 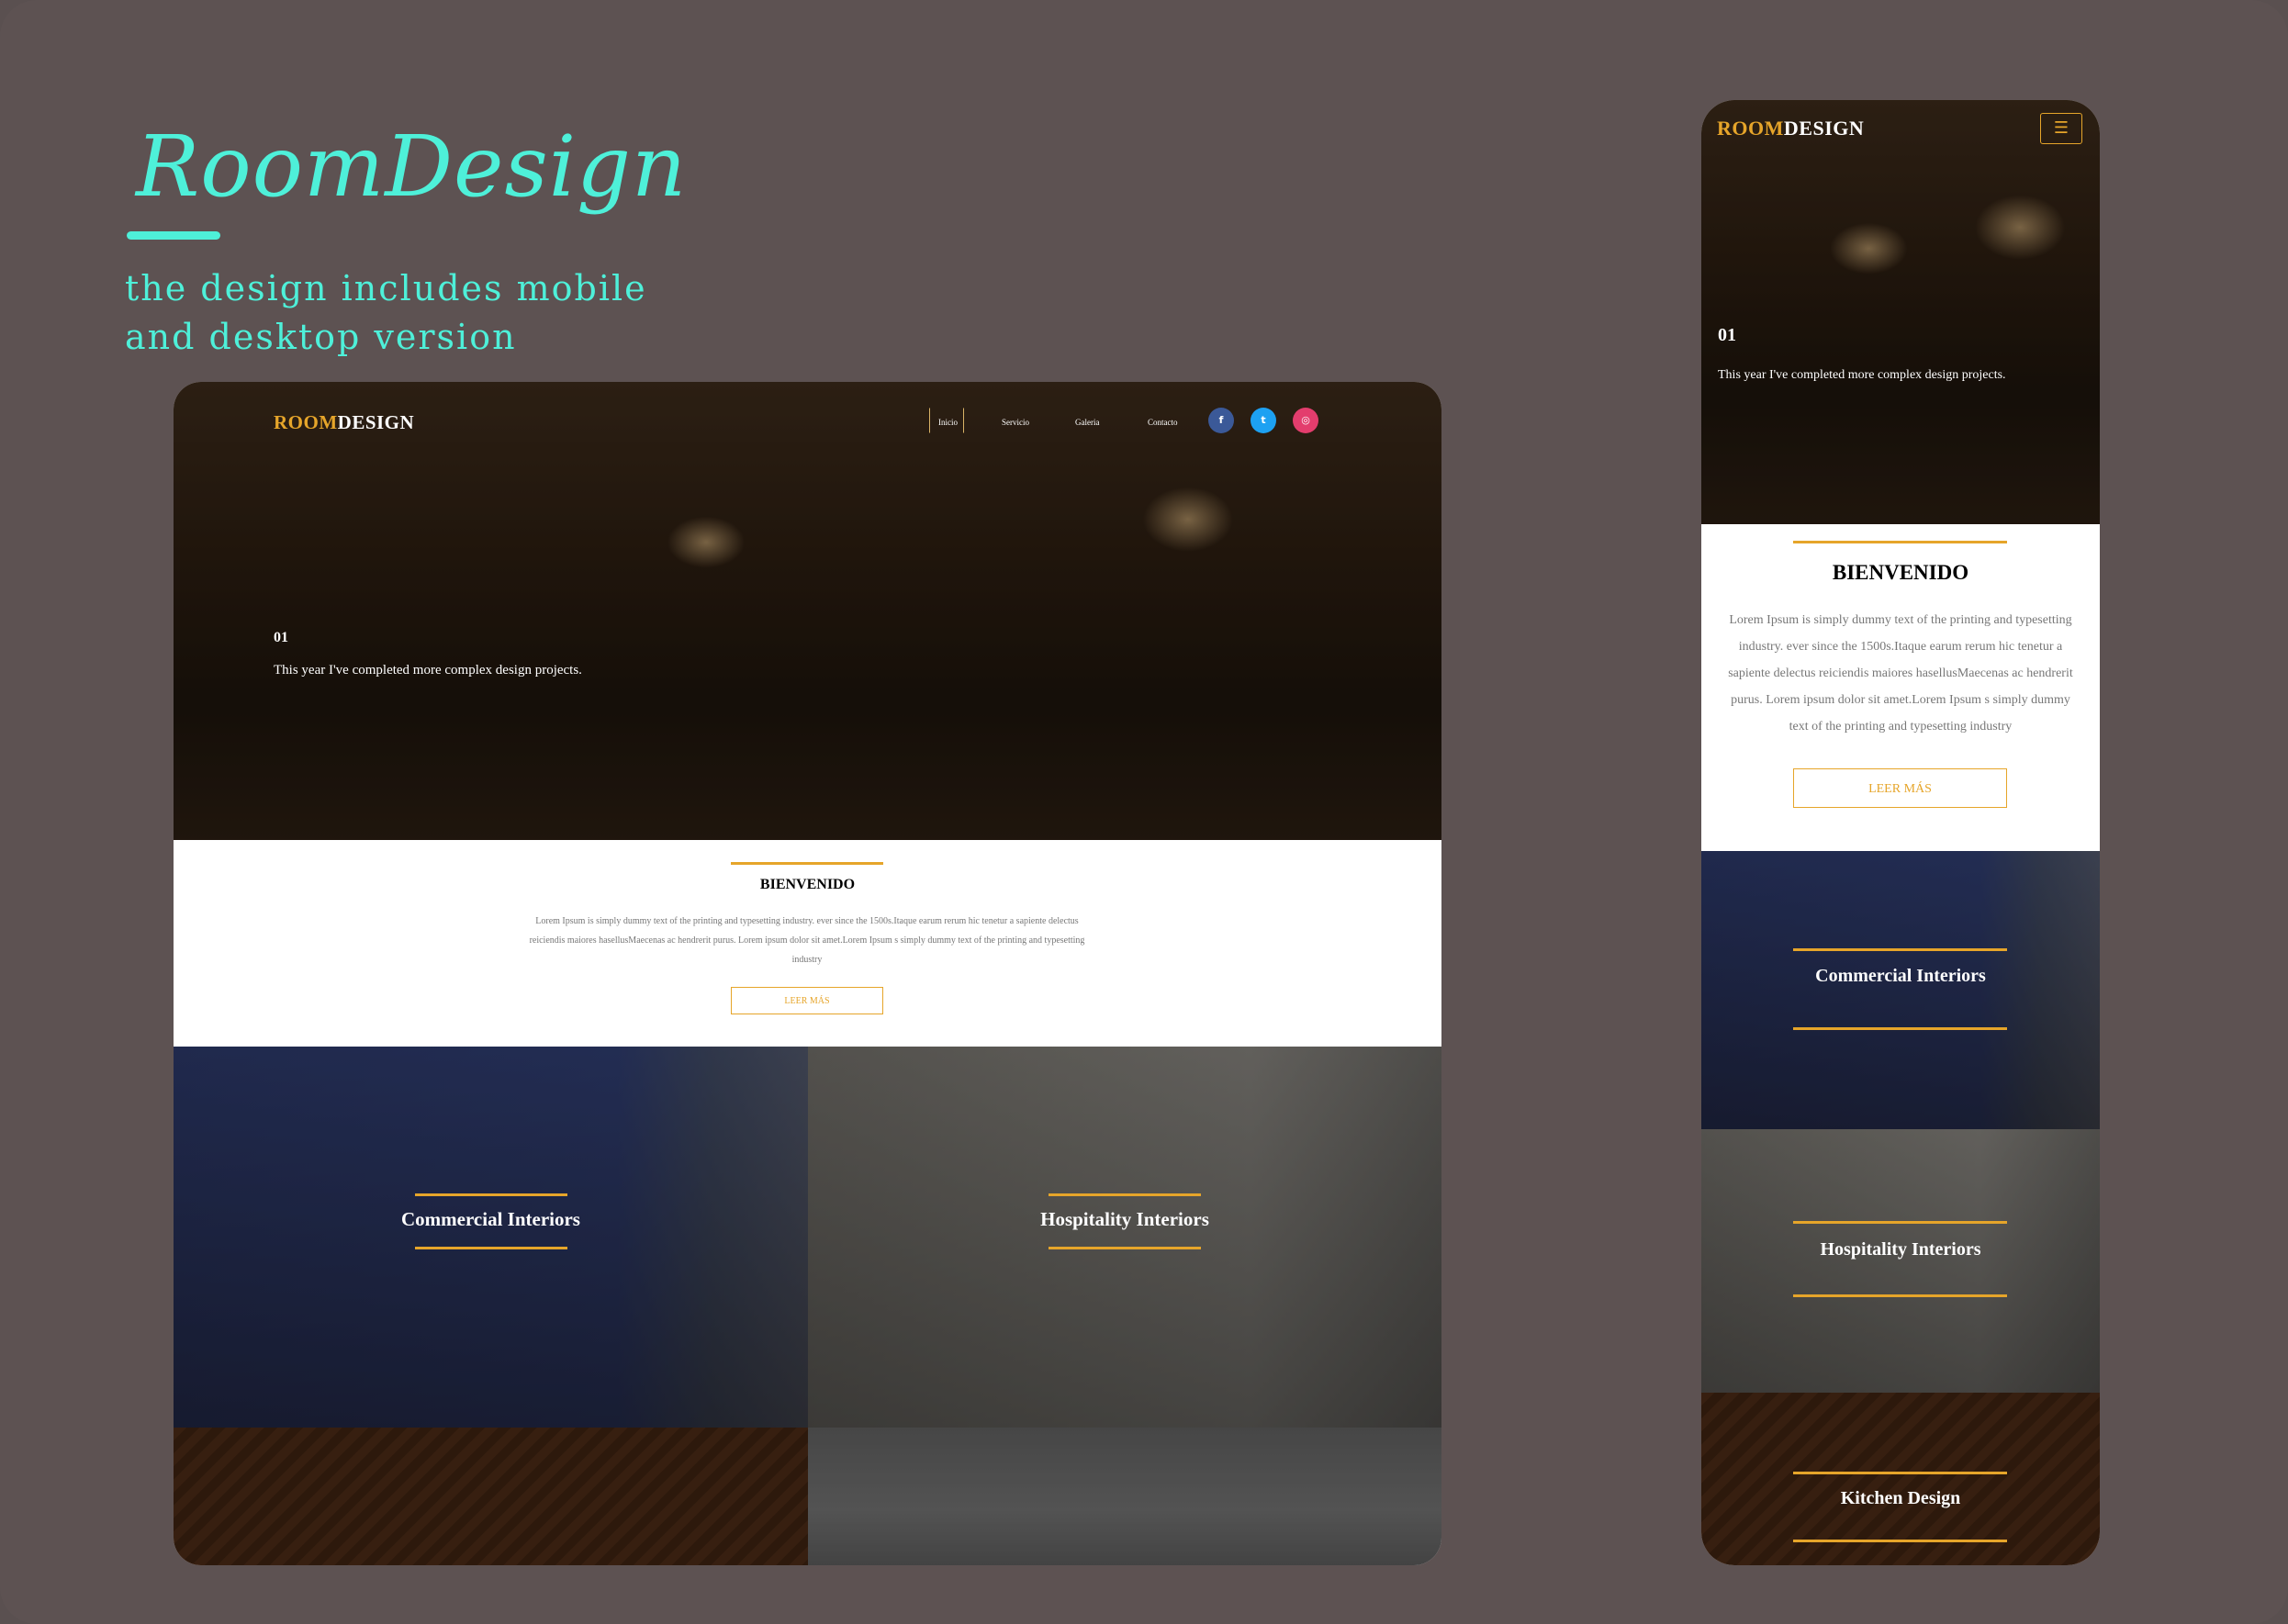 I want to click on hamburger-menu-icon: ☰, so click(x=2061, y=128).